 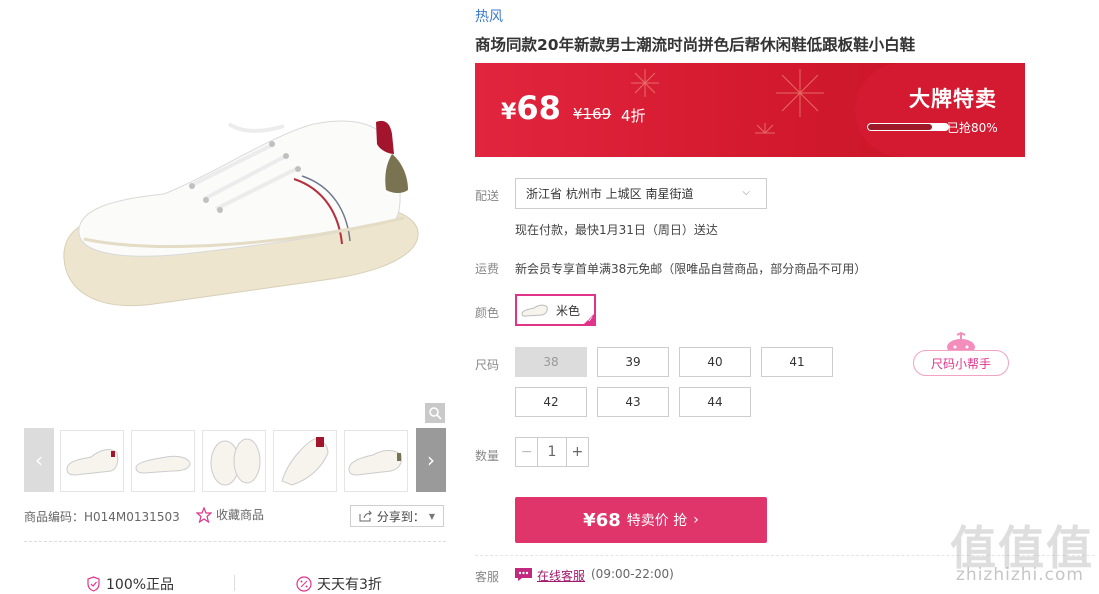 I want to click on guarantee-label: 天天有3折, so click(x=349, y=585).